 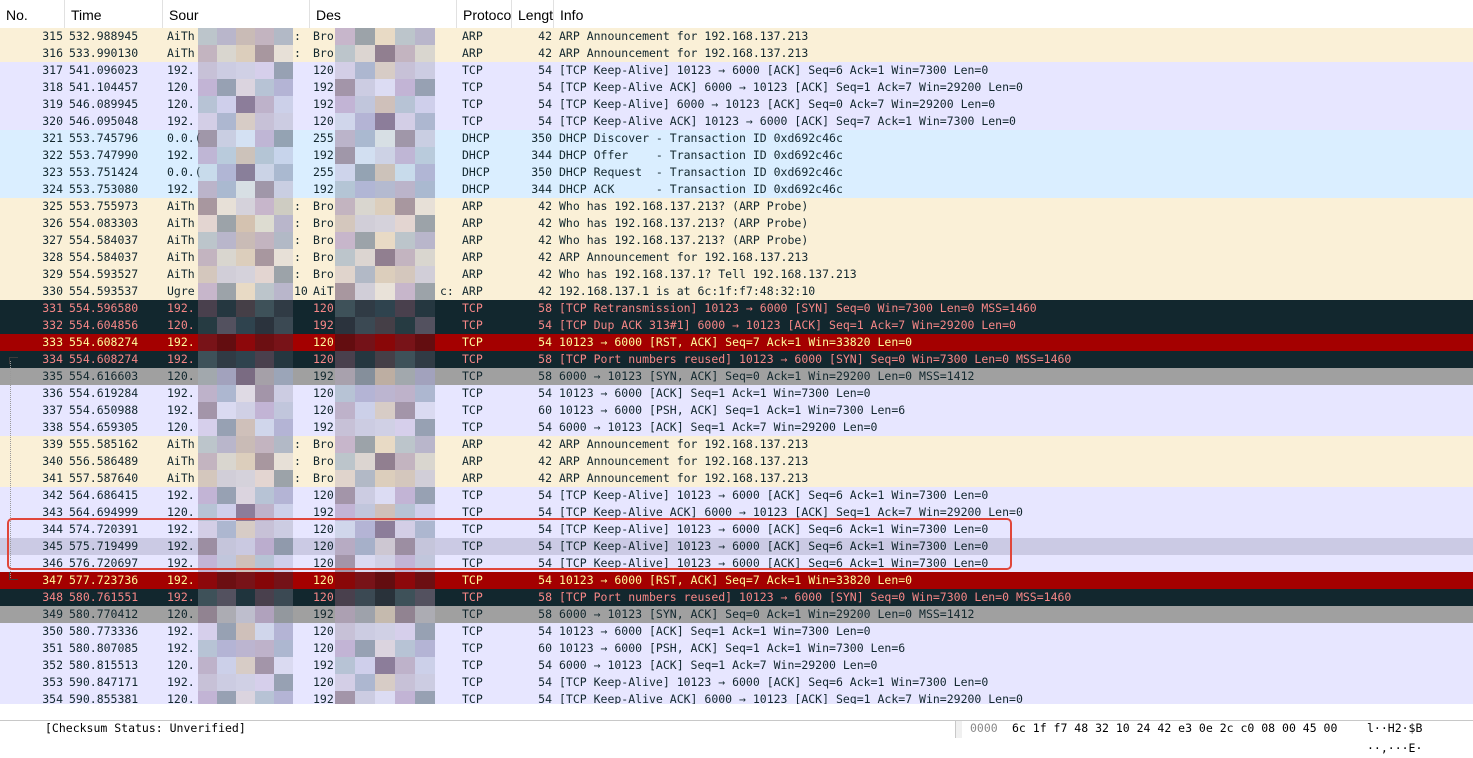 I want to click on column-info: Info, so click(x=1013, y=14).